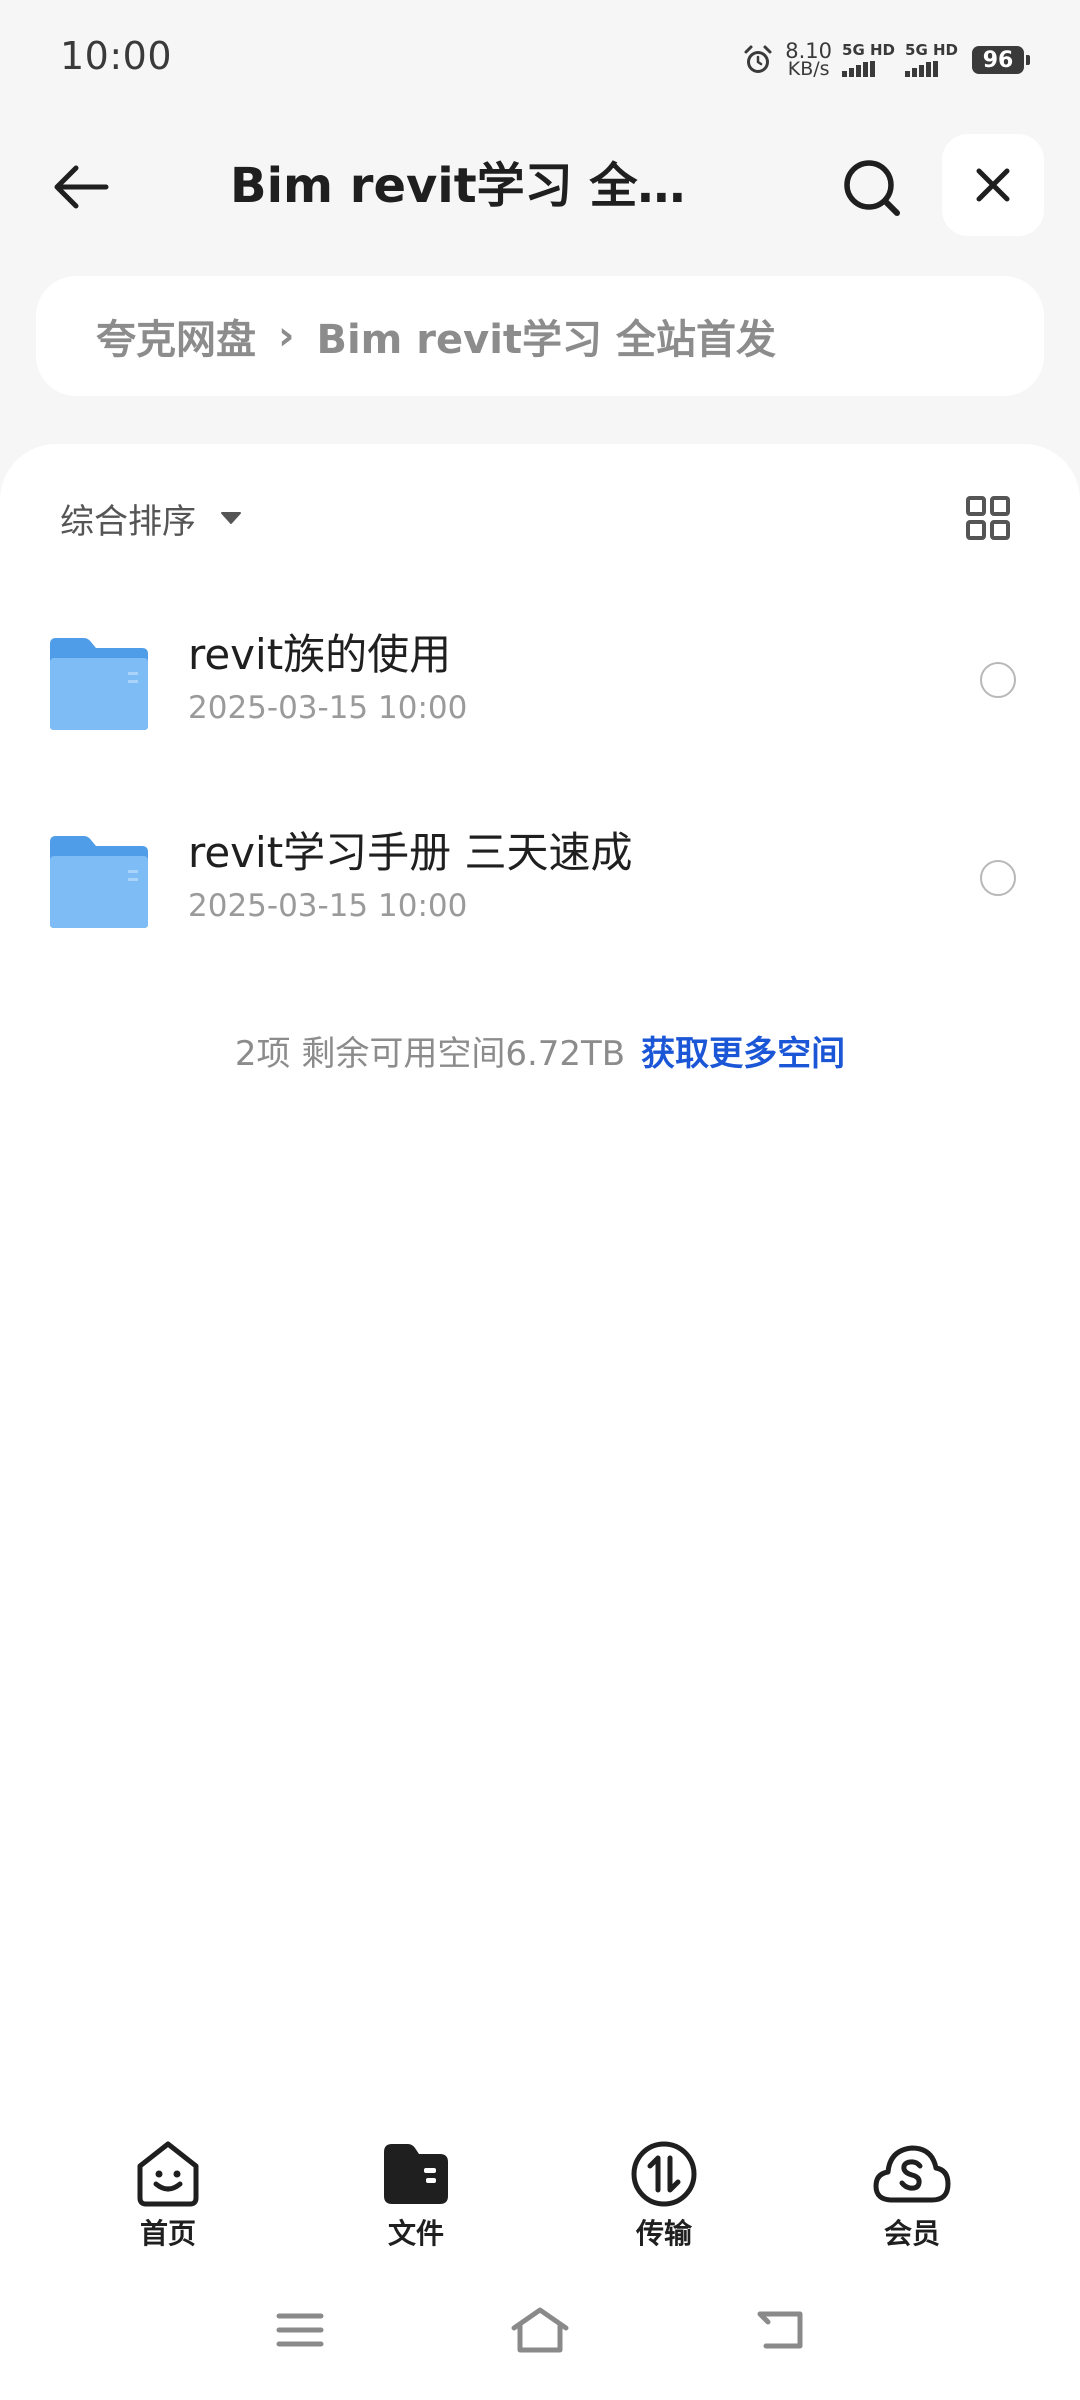  Describe the element at coordinates (911, 2233) in the screenshot. I see `tab-label: 会员` at that location.